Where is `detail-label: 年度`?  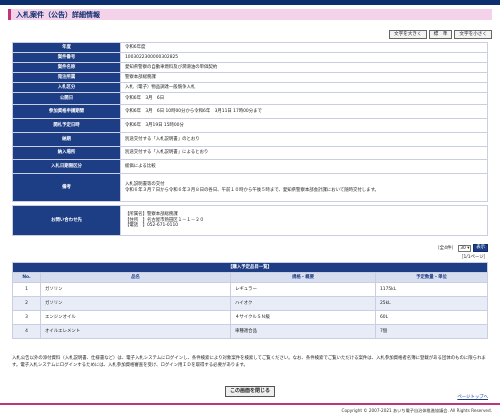
detail-label: 年度 is located at coordinates (66, 47).